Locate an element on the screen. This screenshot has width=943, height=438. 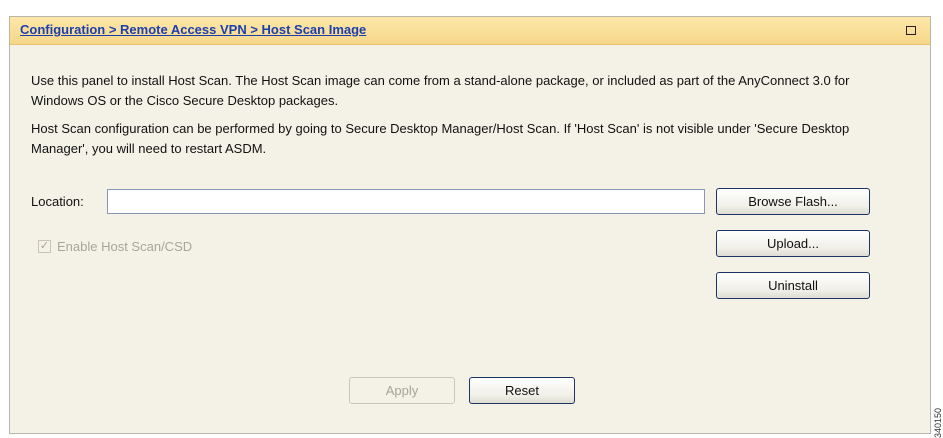
location-label: Location: is located at coordinates (57, 201).